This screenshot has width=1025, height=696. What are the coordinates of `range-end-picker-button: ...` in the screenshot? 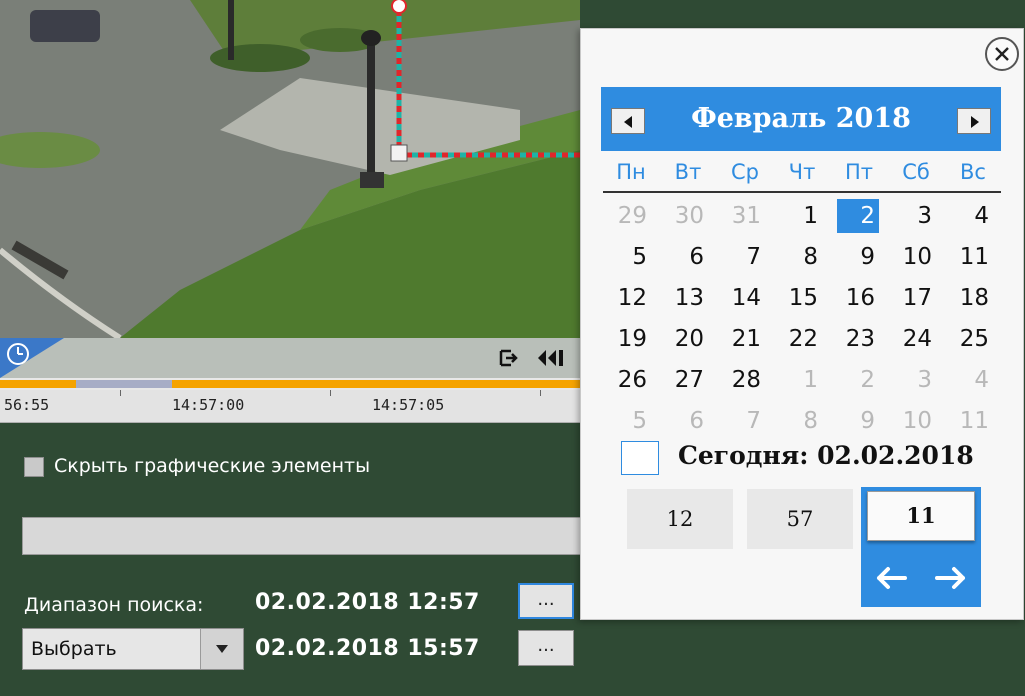 It's located at (546, 648).